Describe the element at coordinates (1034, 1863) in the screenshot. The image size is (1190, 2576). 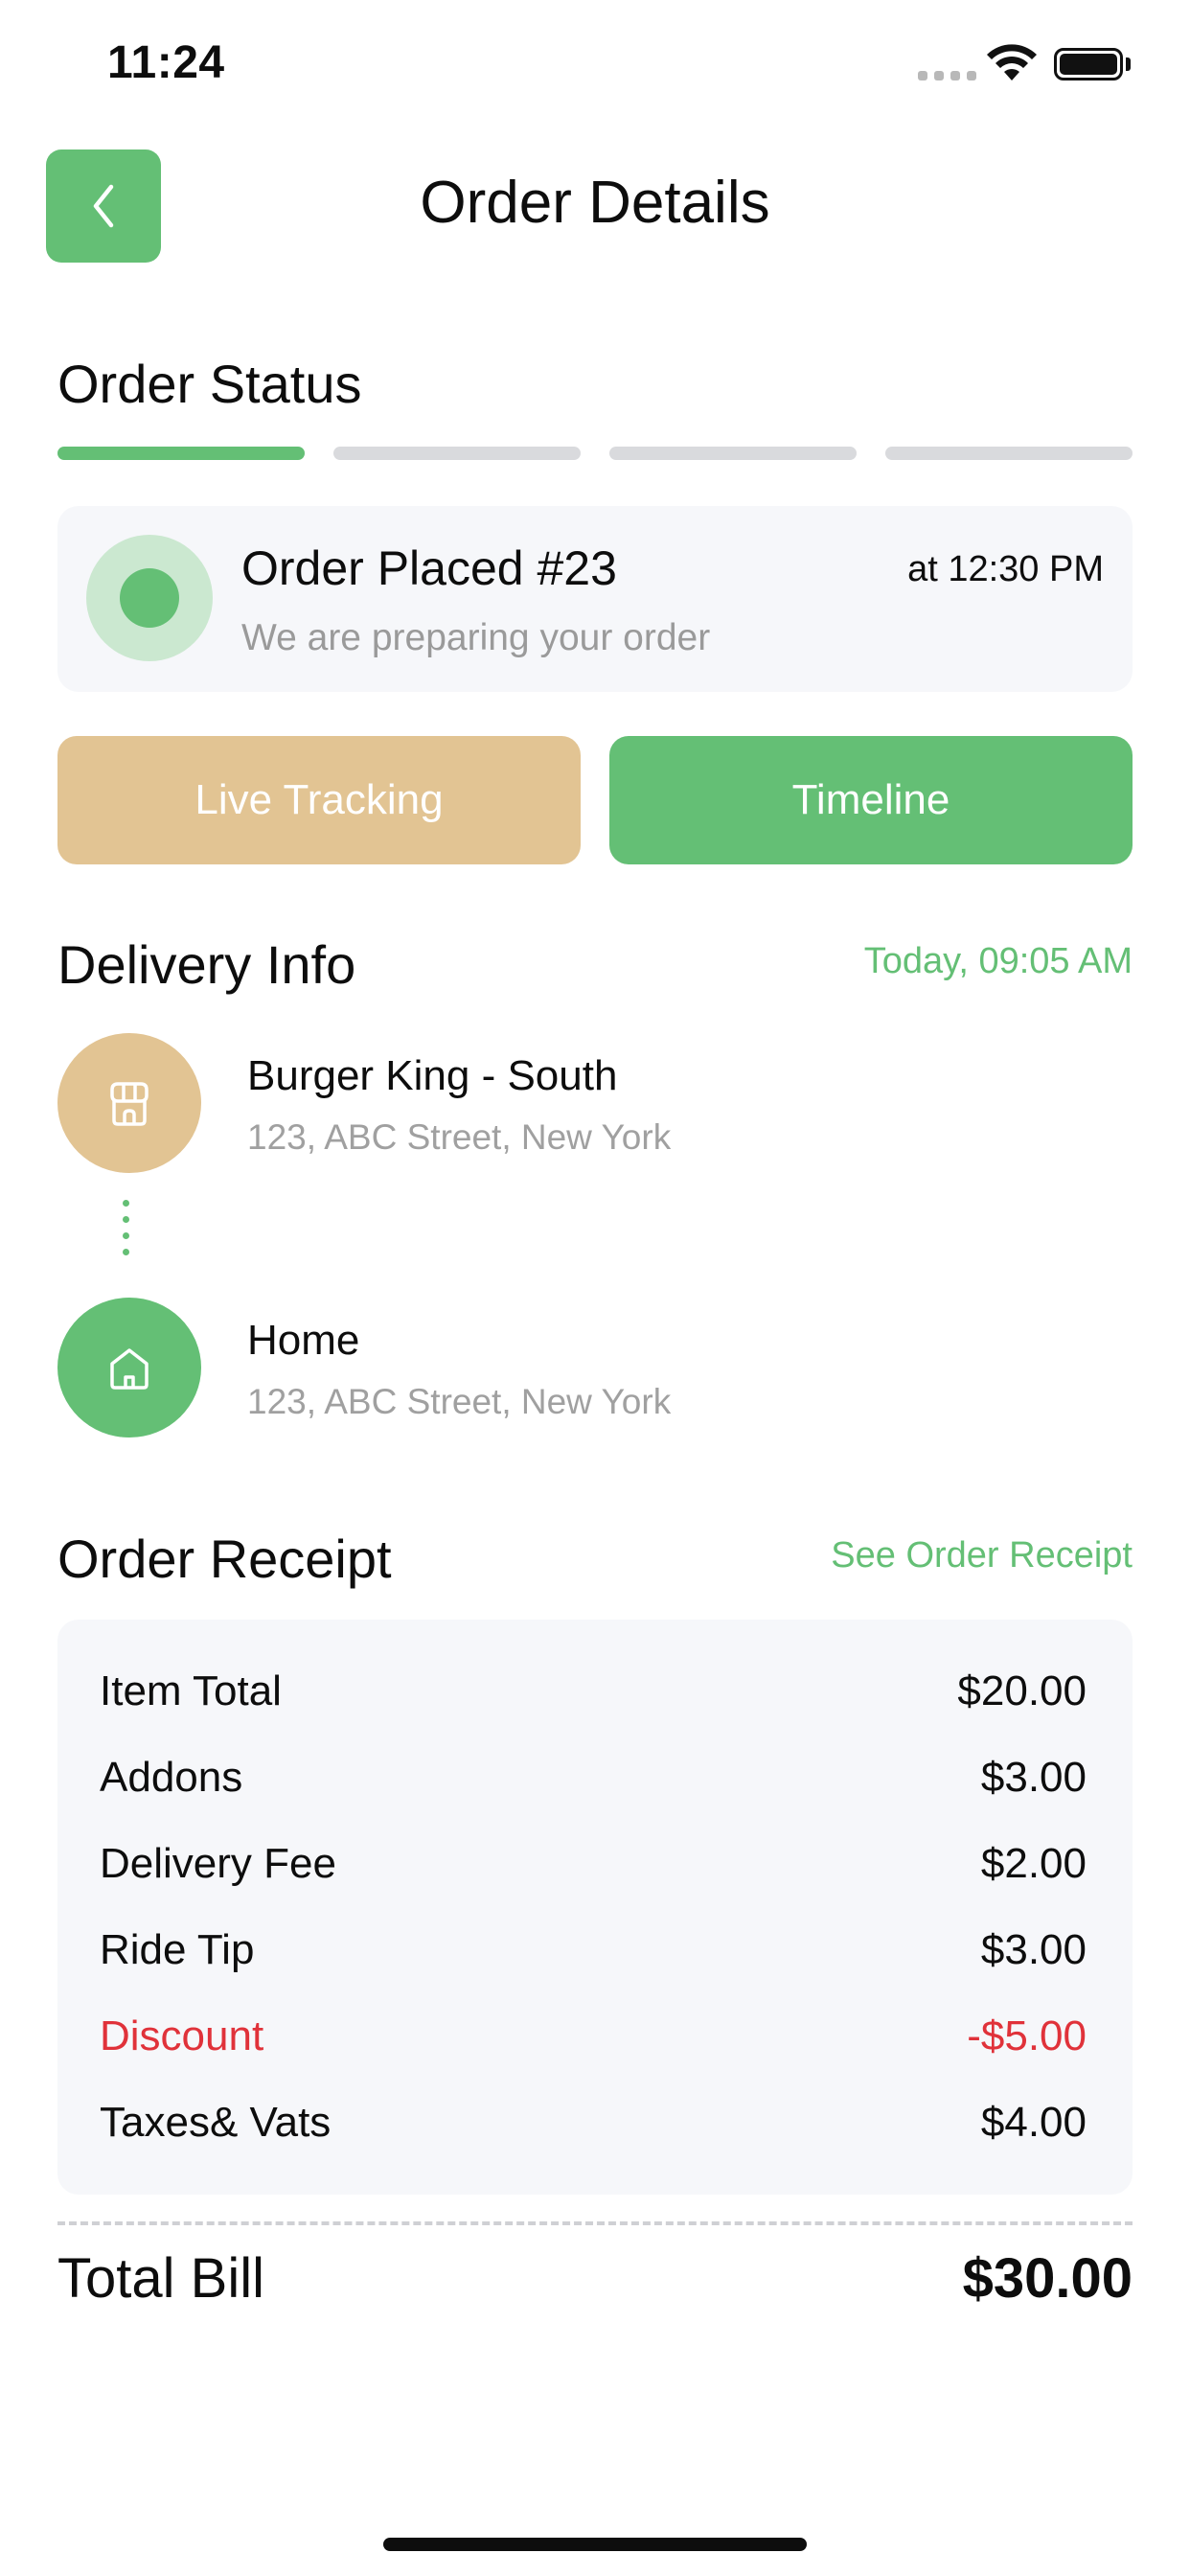
I see `receipt-row-value: $2.00` at that location.